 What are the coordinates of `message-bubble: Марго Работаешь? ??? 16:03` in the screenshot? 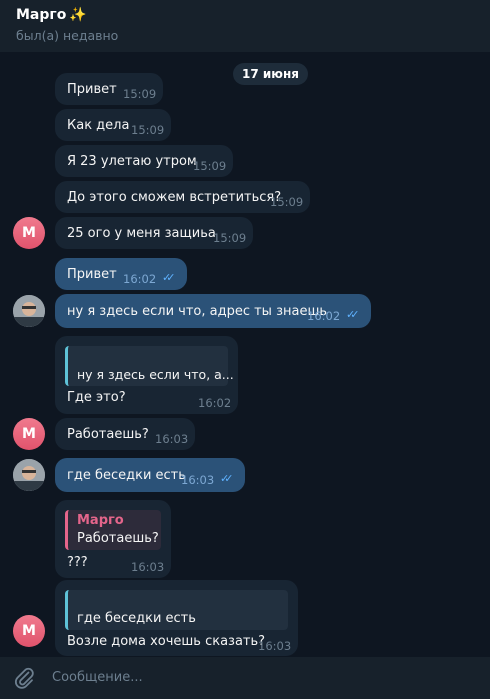 It's located at (113, 539).